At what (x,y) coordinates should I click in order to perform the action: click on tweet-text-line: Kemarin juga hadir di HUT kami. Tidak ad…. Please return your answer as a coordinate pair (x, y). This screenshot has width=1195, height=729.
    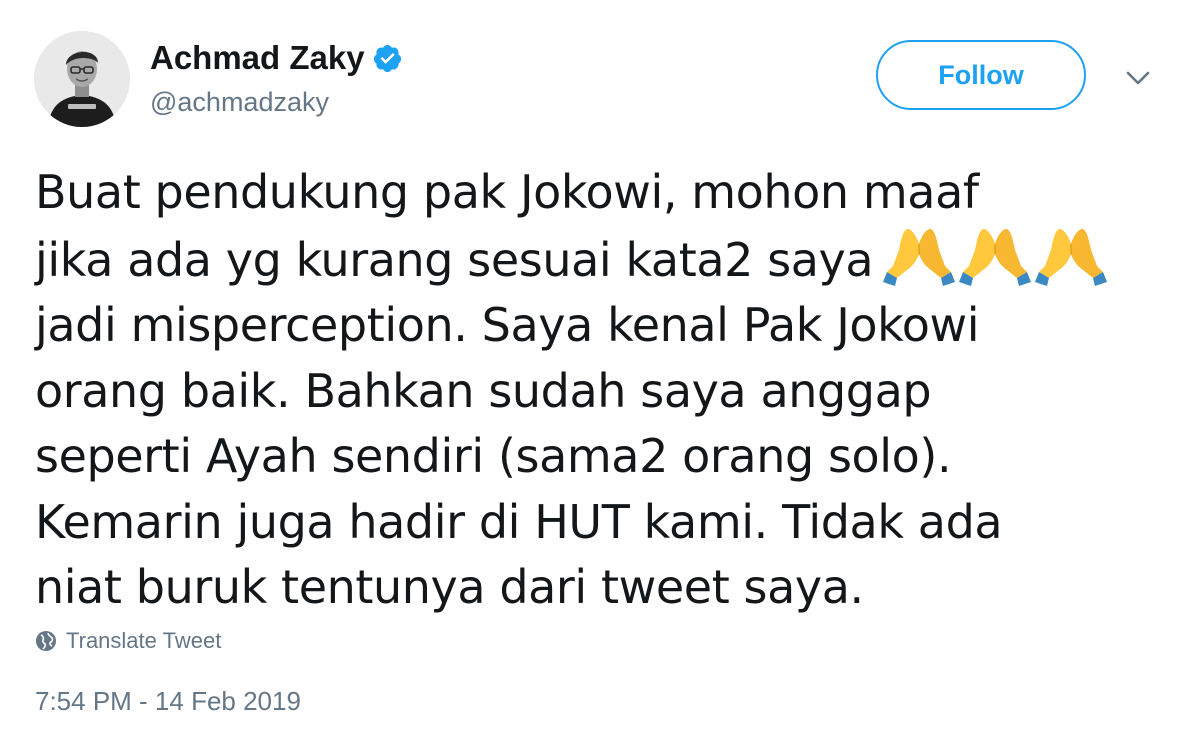
    Looking at the image, I should click on (519, 521).